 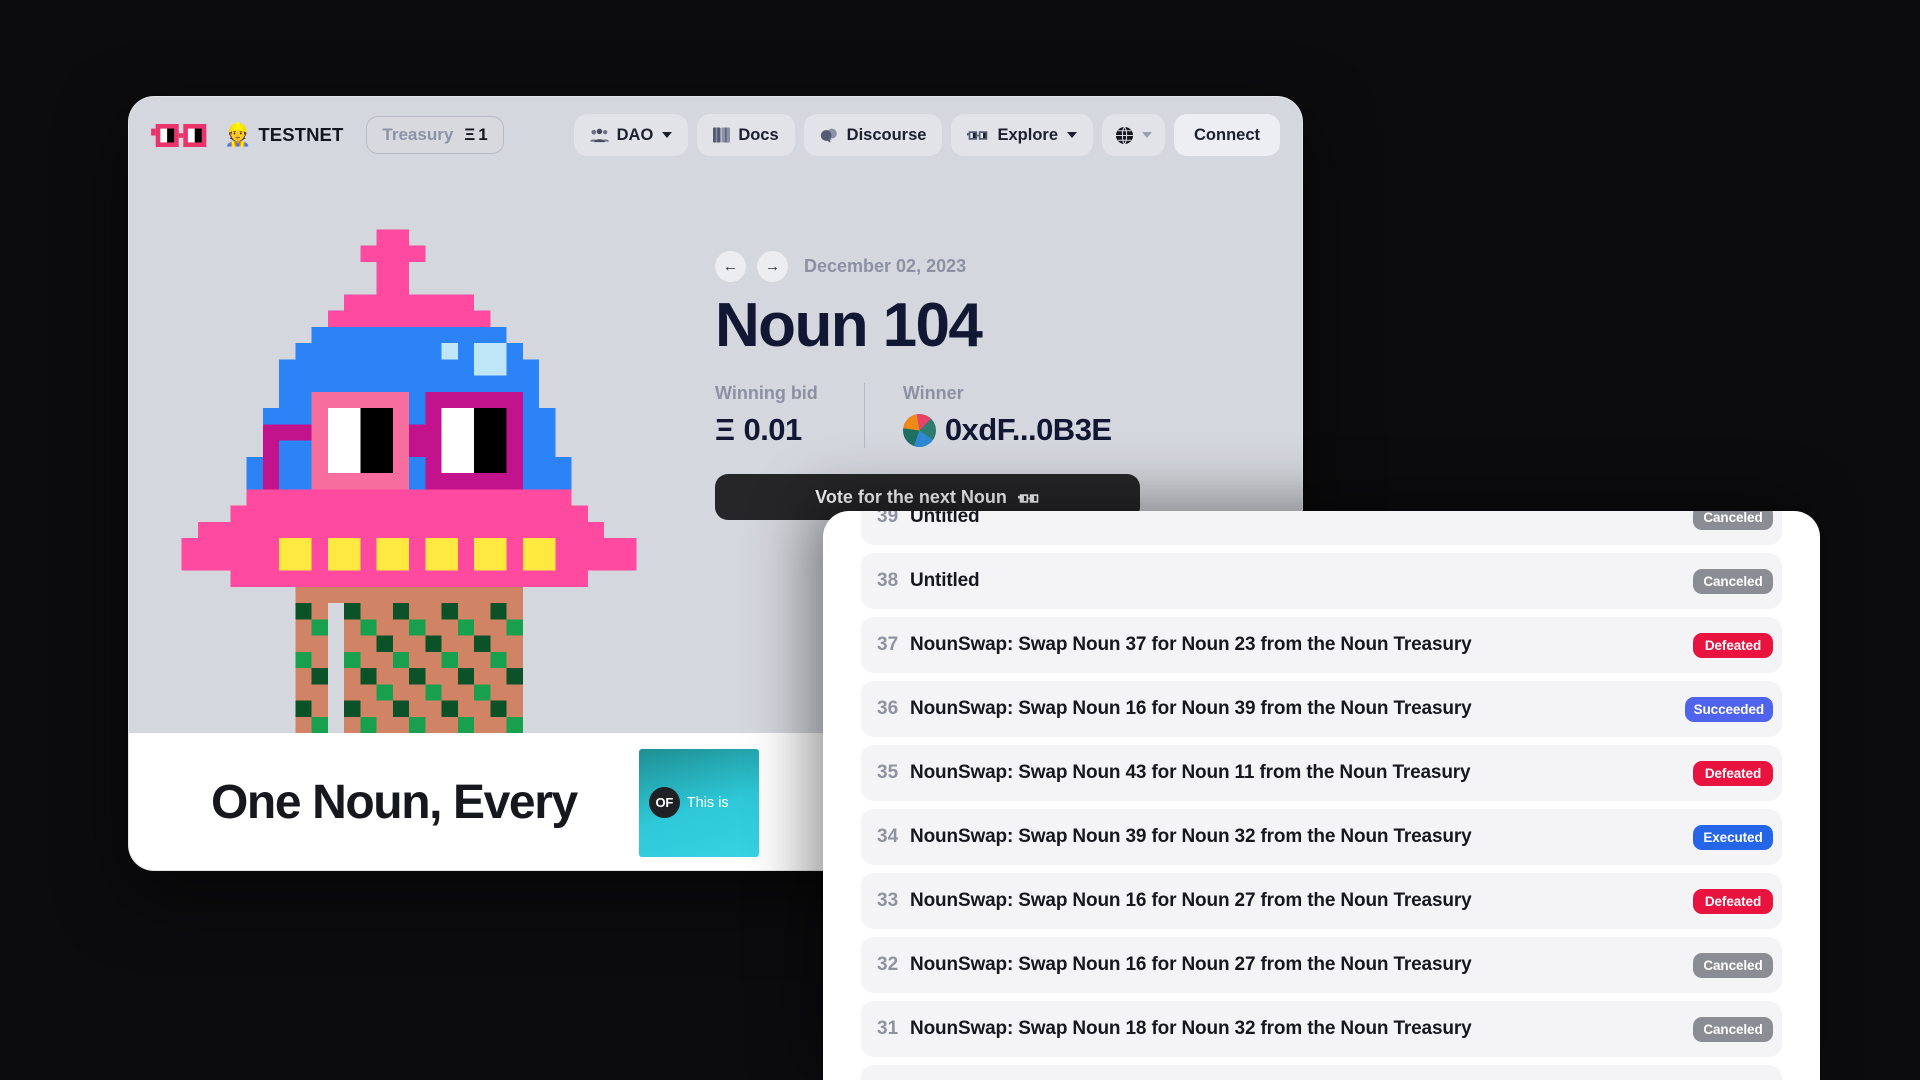 What do you see at coordinates (849, 325) in the screenshot?
I see `page-title: Noun 104` at bounding box center [849, 325].